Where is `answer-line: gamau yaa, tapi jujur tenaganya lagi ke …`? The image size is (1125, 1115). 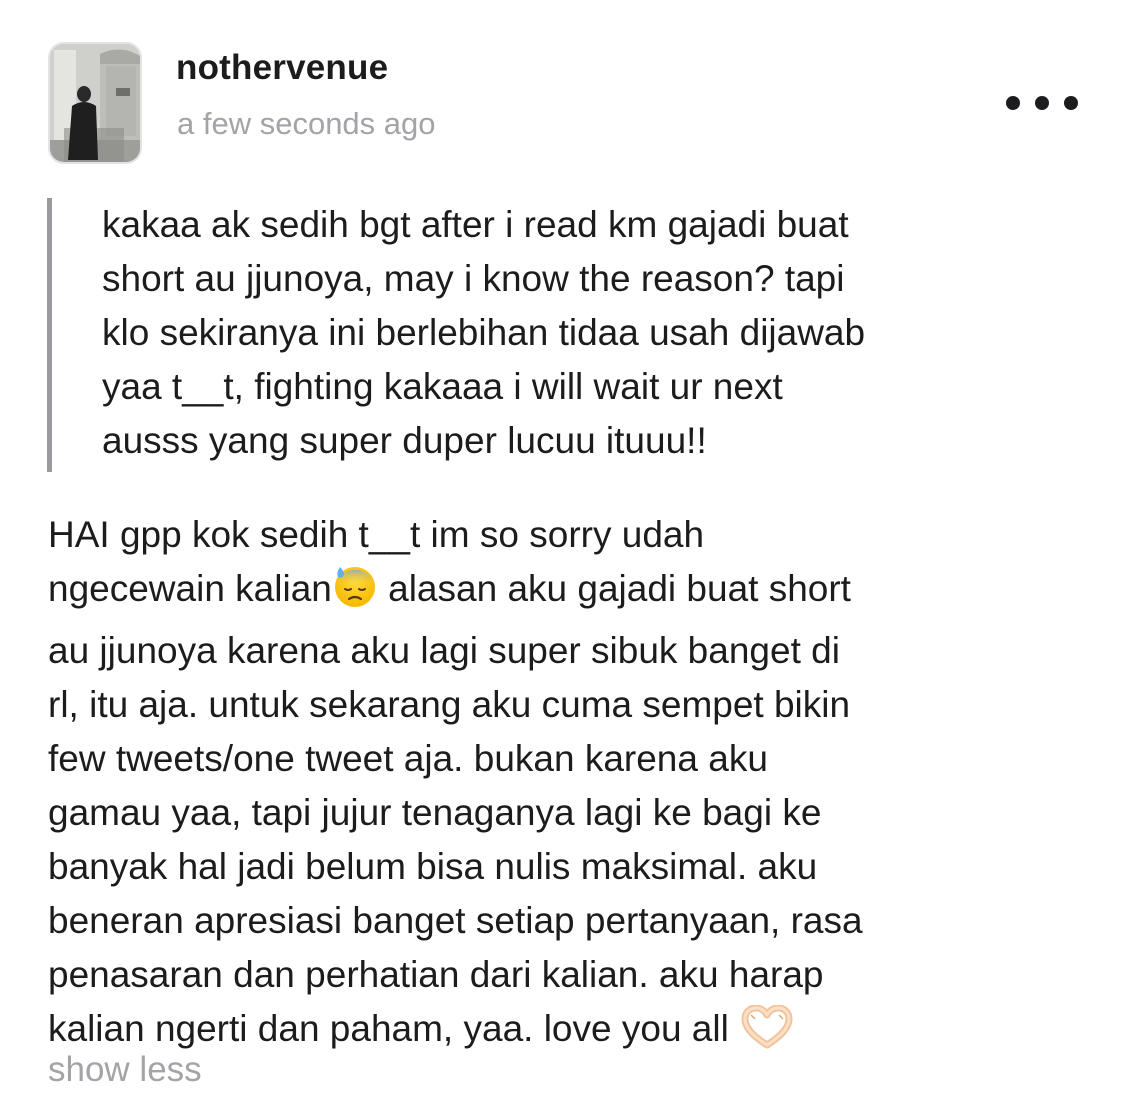
answer-line: gamau yaa, tapi jujur tenaganya lagi ke … is located at coordinates (435, 812).